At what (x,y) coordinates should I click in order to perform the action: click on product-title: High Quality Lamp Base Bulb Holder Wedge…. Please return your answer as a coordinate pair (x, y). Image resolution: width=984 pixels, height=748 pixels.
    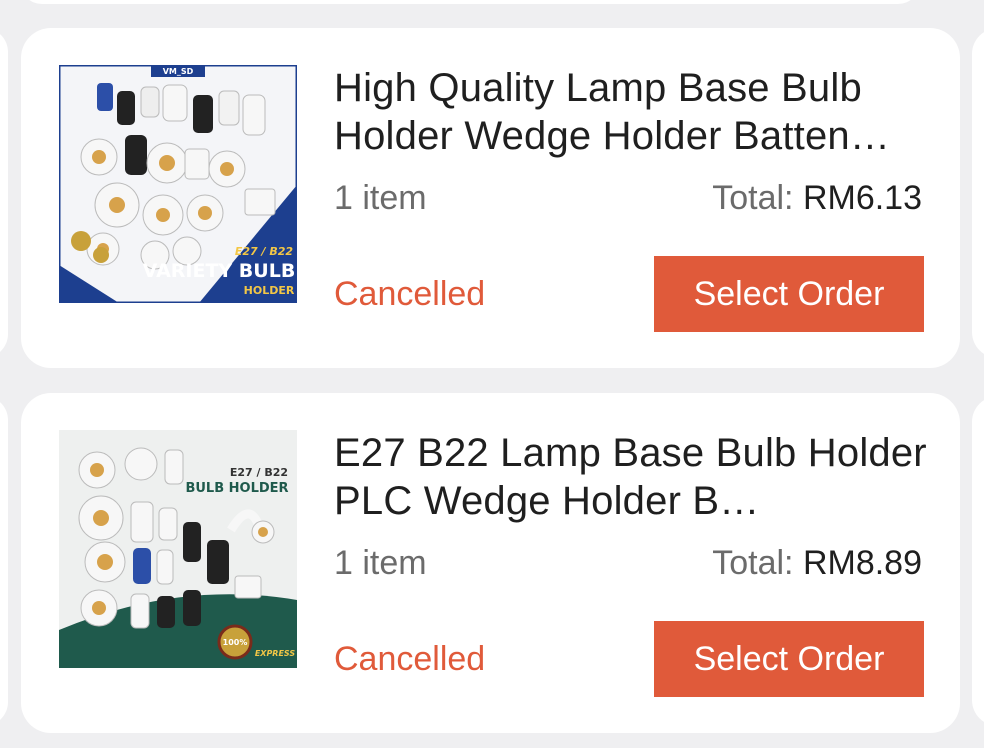
    Looking at the image, I should click on (612, 112).